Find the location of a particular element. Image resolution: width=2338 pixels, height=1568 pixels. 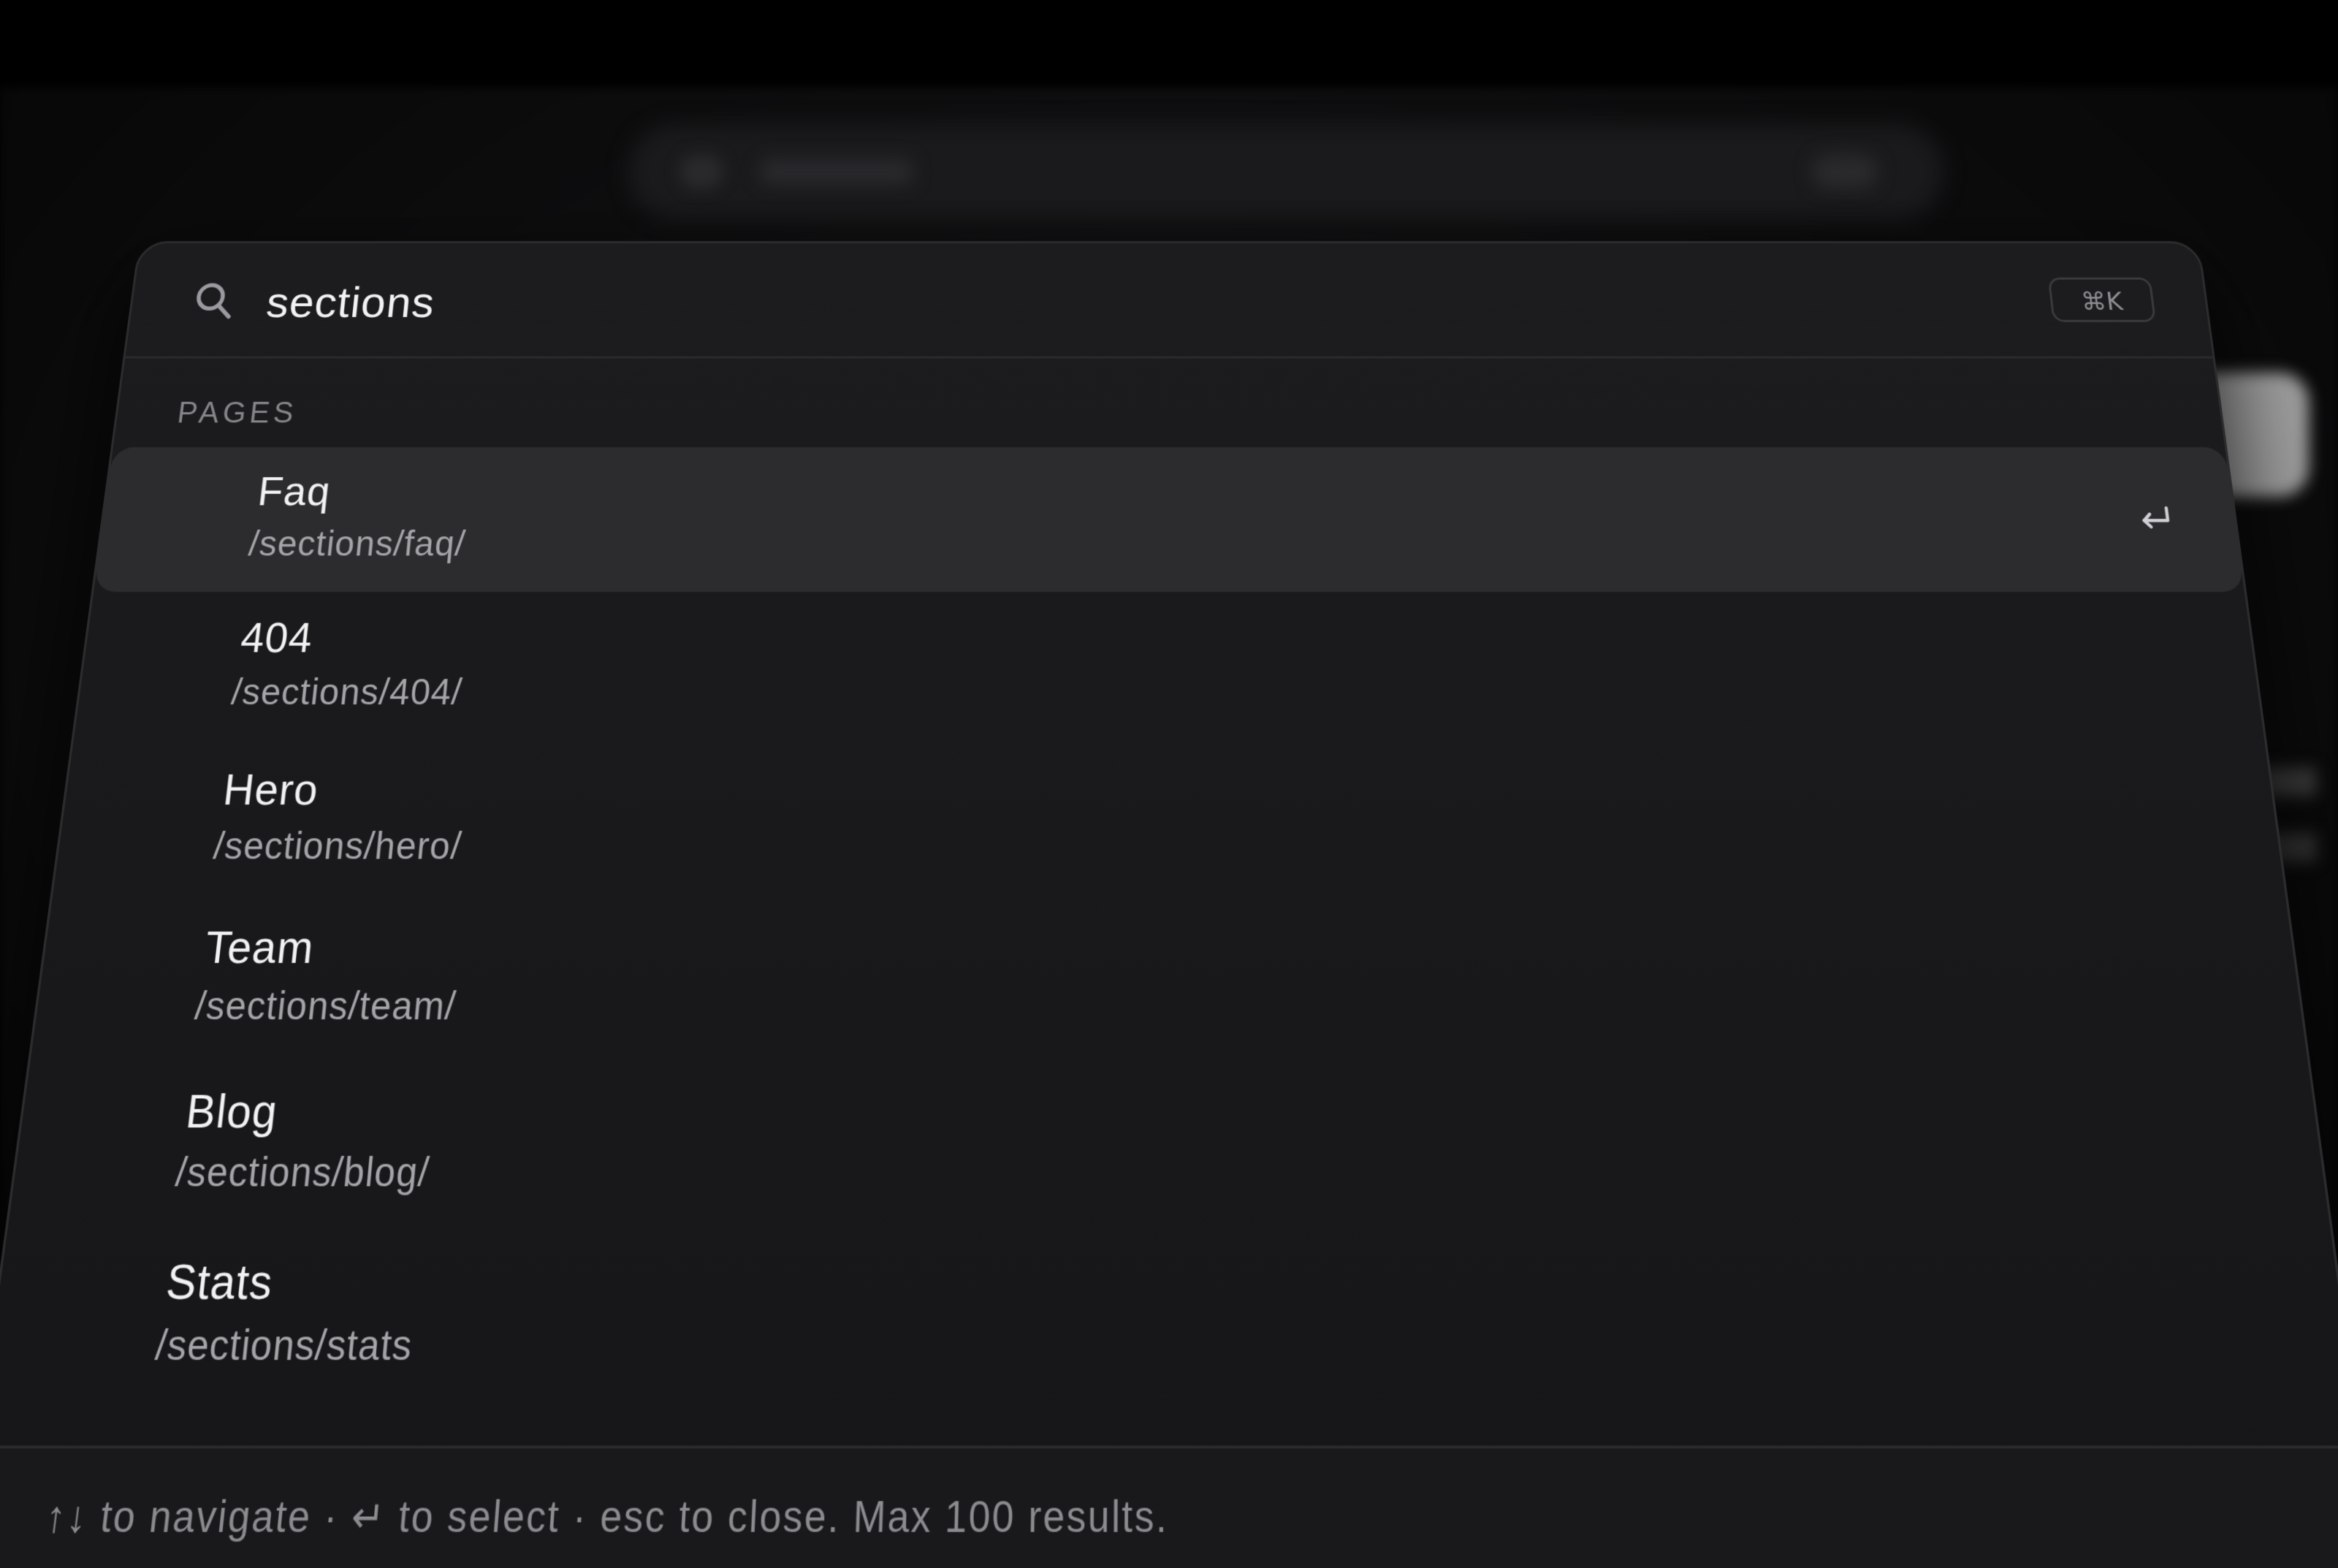

result-item-stats: Stats /sections/stats is located at coordinates (1169, 1316).